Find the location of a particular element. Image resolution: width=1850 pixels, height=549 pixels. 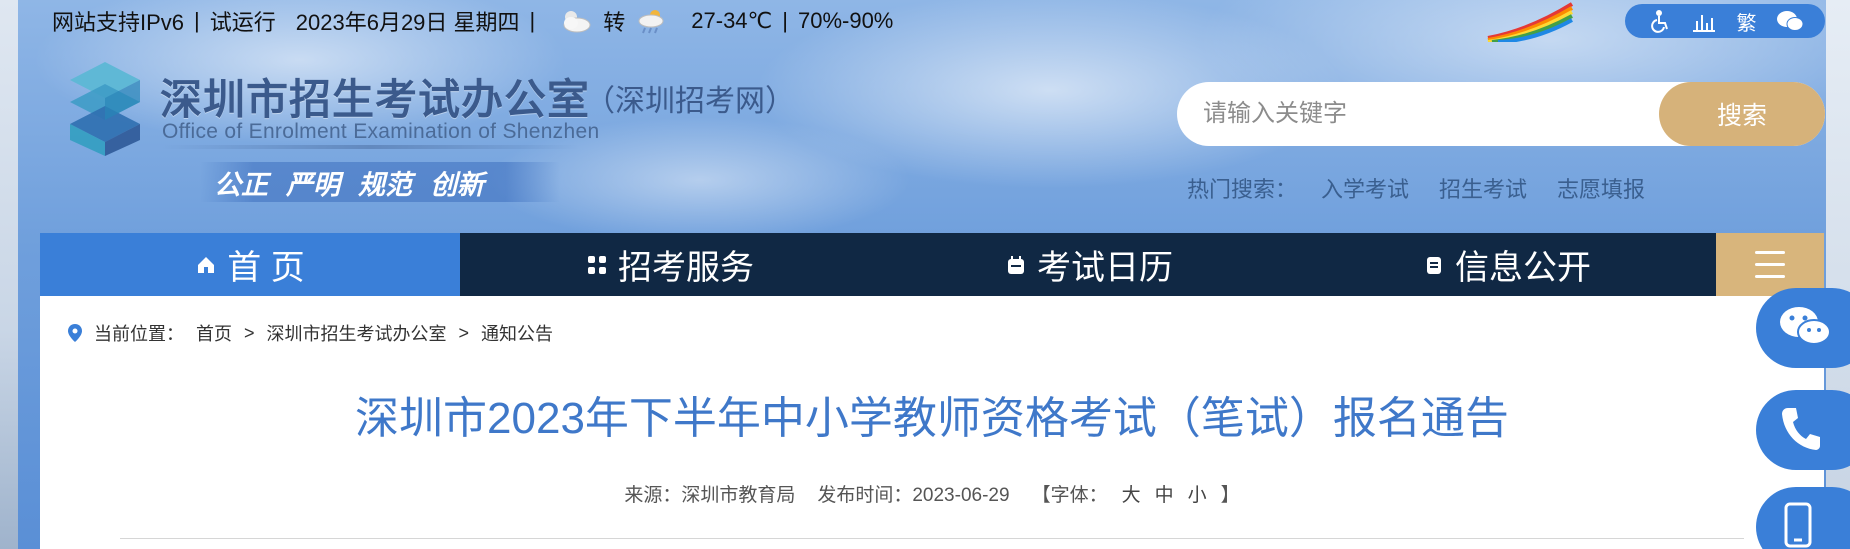

traditional-chinese-toggle: 繁 is located at coordinates (1747, 21).